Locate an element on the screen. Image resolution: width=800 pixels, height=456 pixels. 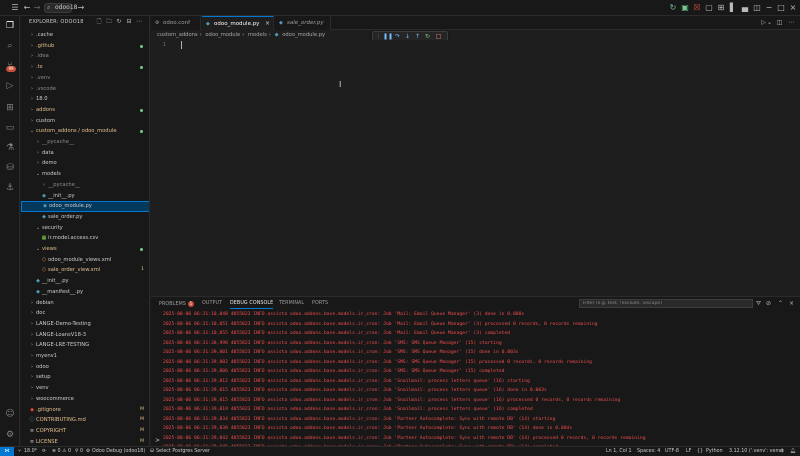
tree-folder: › .vscode is located at coordinates (85, 89).